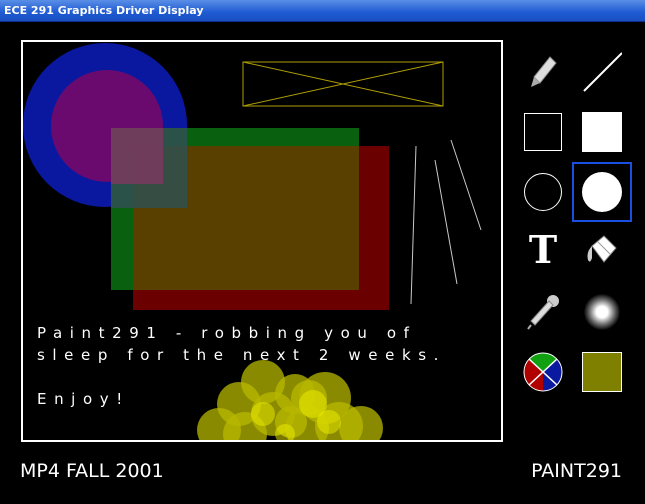 This screenshot has width=645, height=504. I want to click on footer-app-name: PAINT291, so click(576, 471).